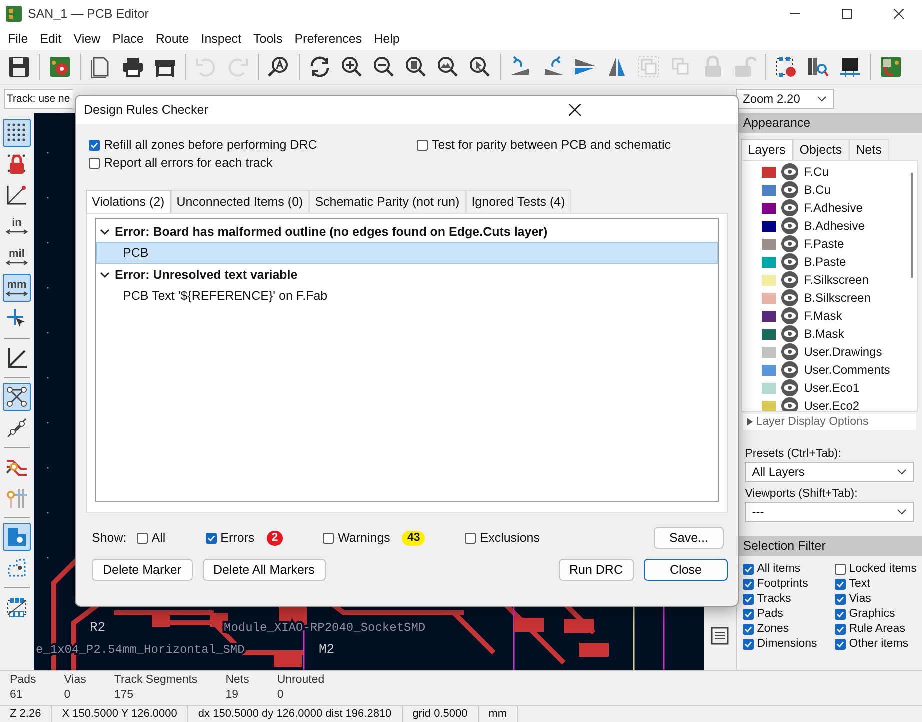  What do you see at coordinates (832, 405) in the screenshot?
I see `layer-name: User.Eco2` at bounding box center [832, 405].